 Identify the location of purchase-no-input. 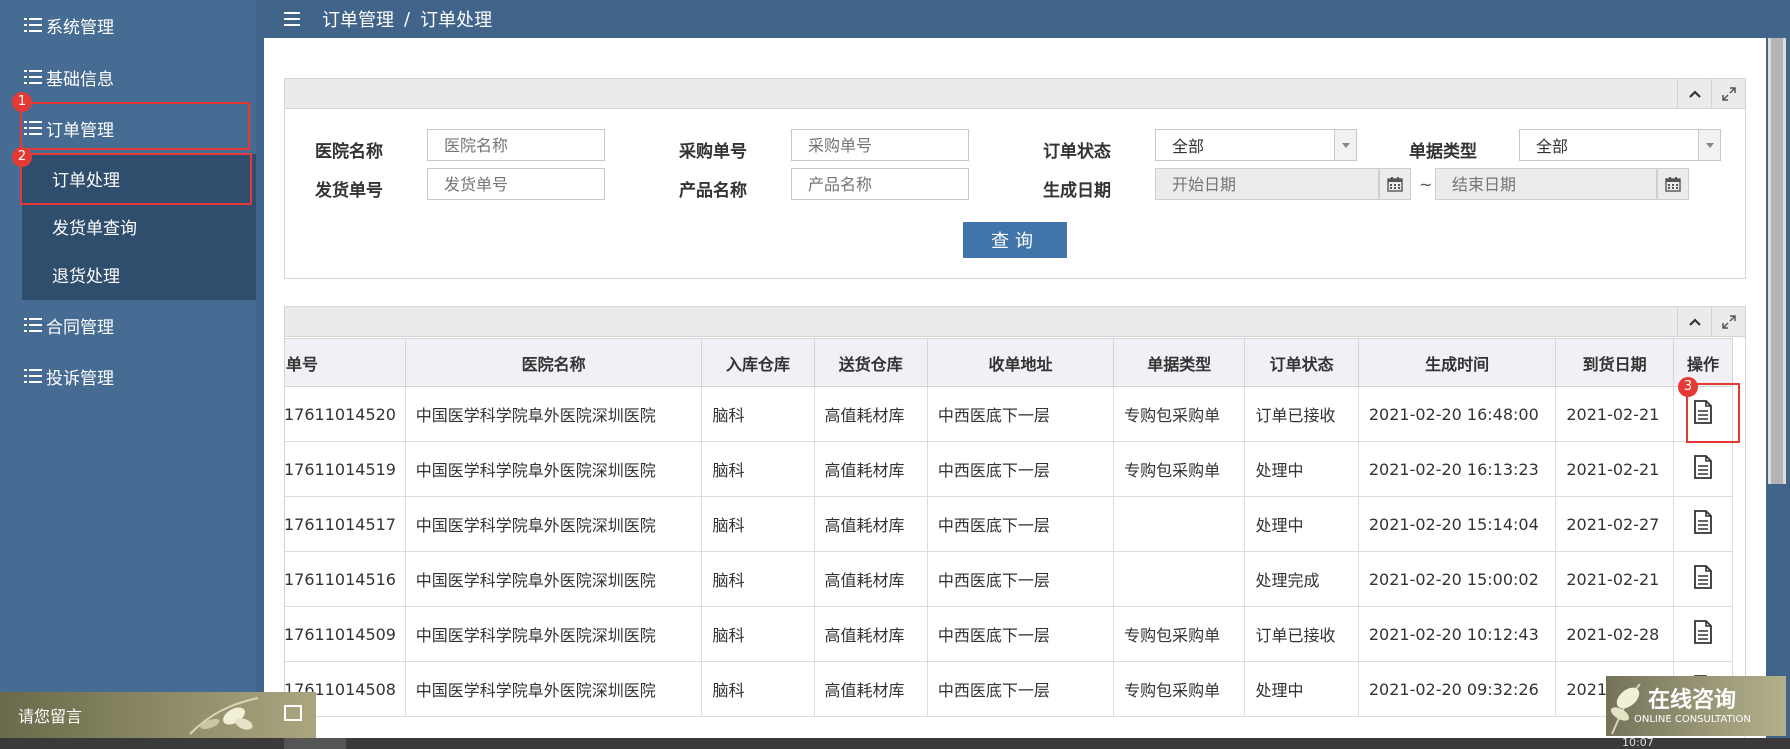
(880, 145).